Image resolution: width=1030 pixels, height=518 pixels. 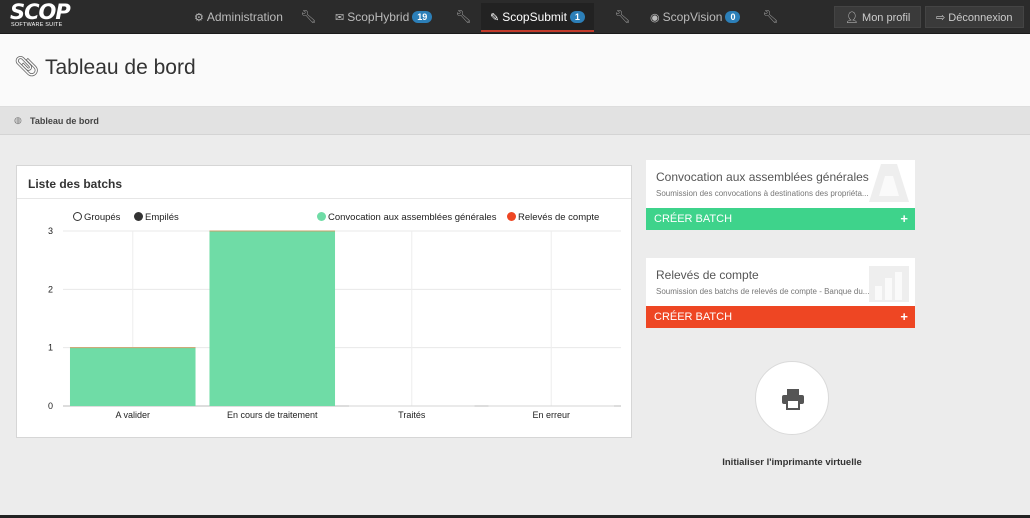 What do you see at coordinates (50, 406) in the screenshot?
I see `y-tick-label: 0` at bounding box center [50, 406].